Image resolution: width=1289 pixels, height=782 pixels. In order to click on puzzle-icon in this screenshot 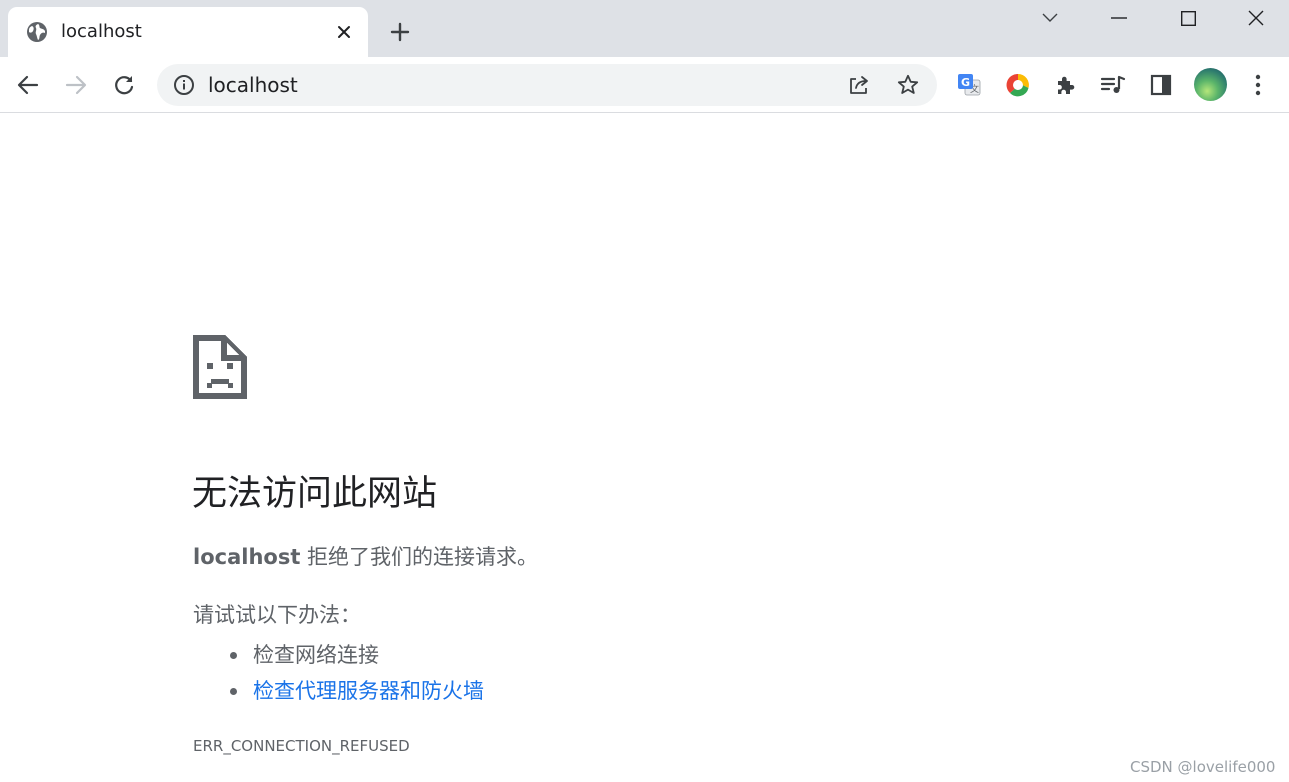, I will do `click(1066, 85)`.